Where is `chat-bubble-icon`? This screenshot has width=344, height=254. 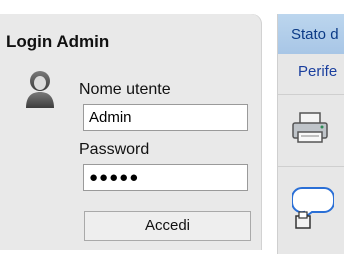 chat-bubble-icon is located at coordinates (313, 209).